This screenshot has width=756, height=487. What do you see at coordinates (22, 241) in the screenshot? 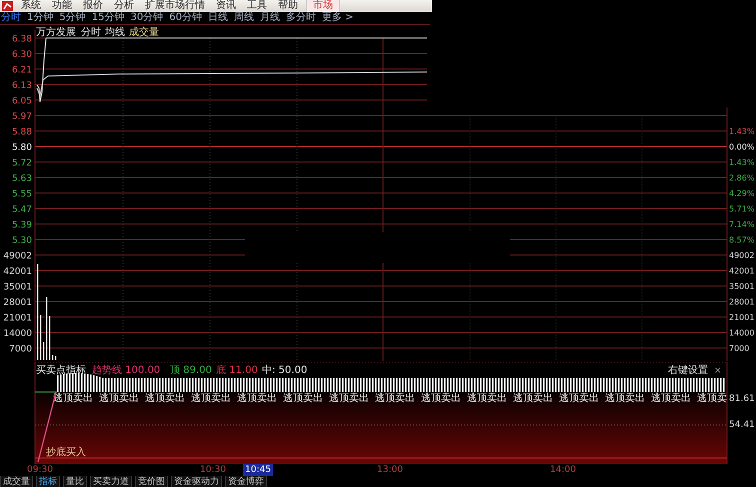
I see `price-label: 5.30` at bounding box center [22, 241].